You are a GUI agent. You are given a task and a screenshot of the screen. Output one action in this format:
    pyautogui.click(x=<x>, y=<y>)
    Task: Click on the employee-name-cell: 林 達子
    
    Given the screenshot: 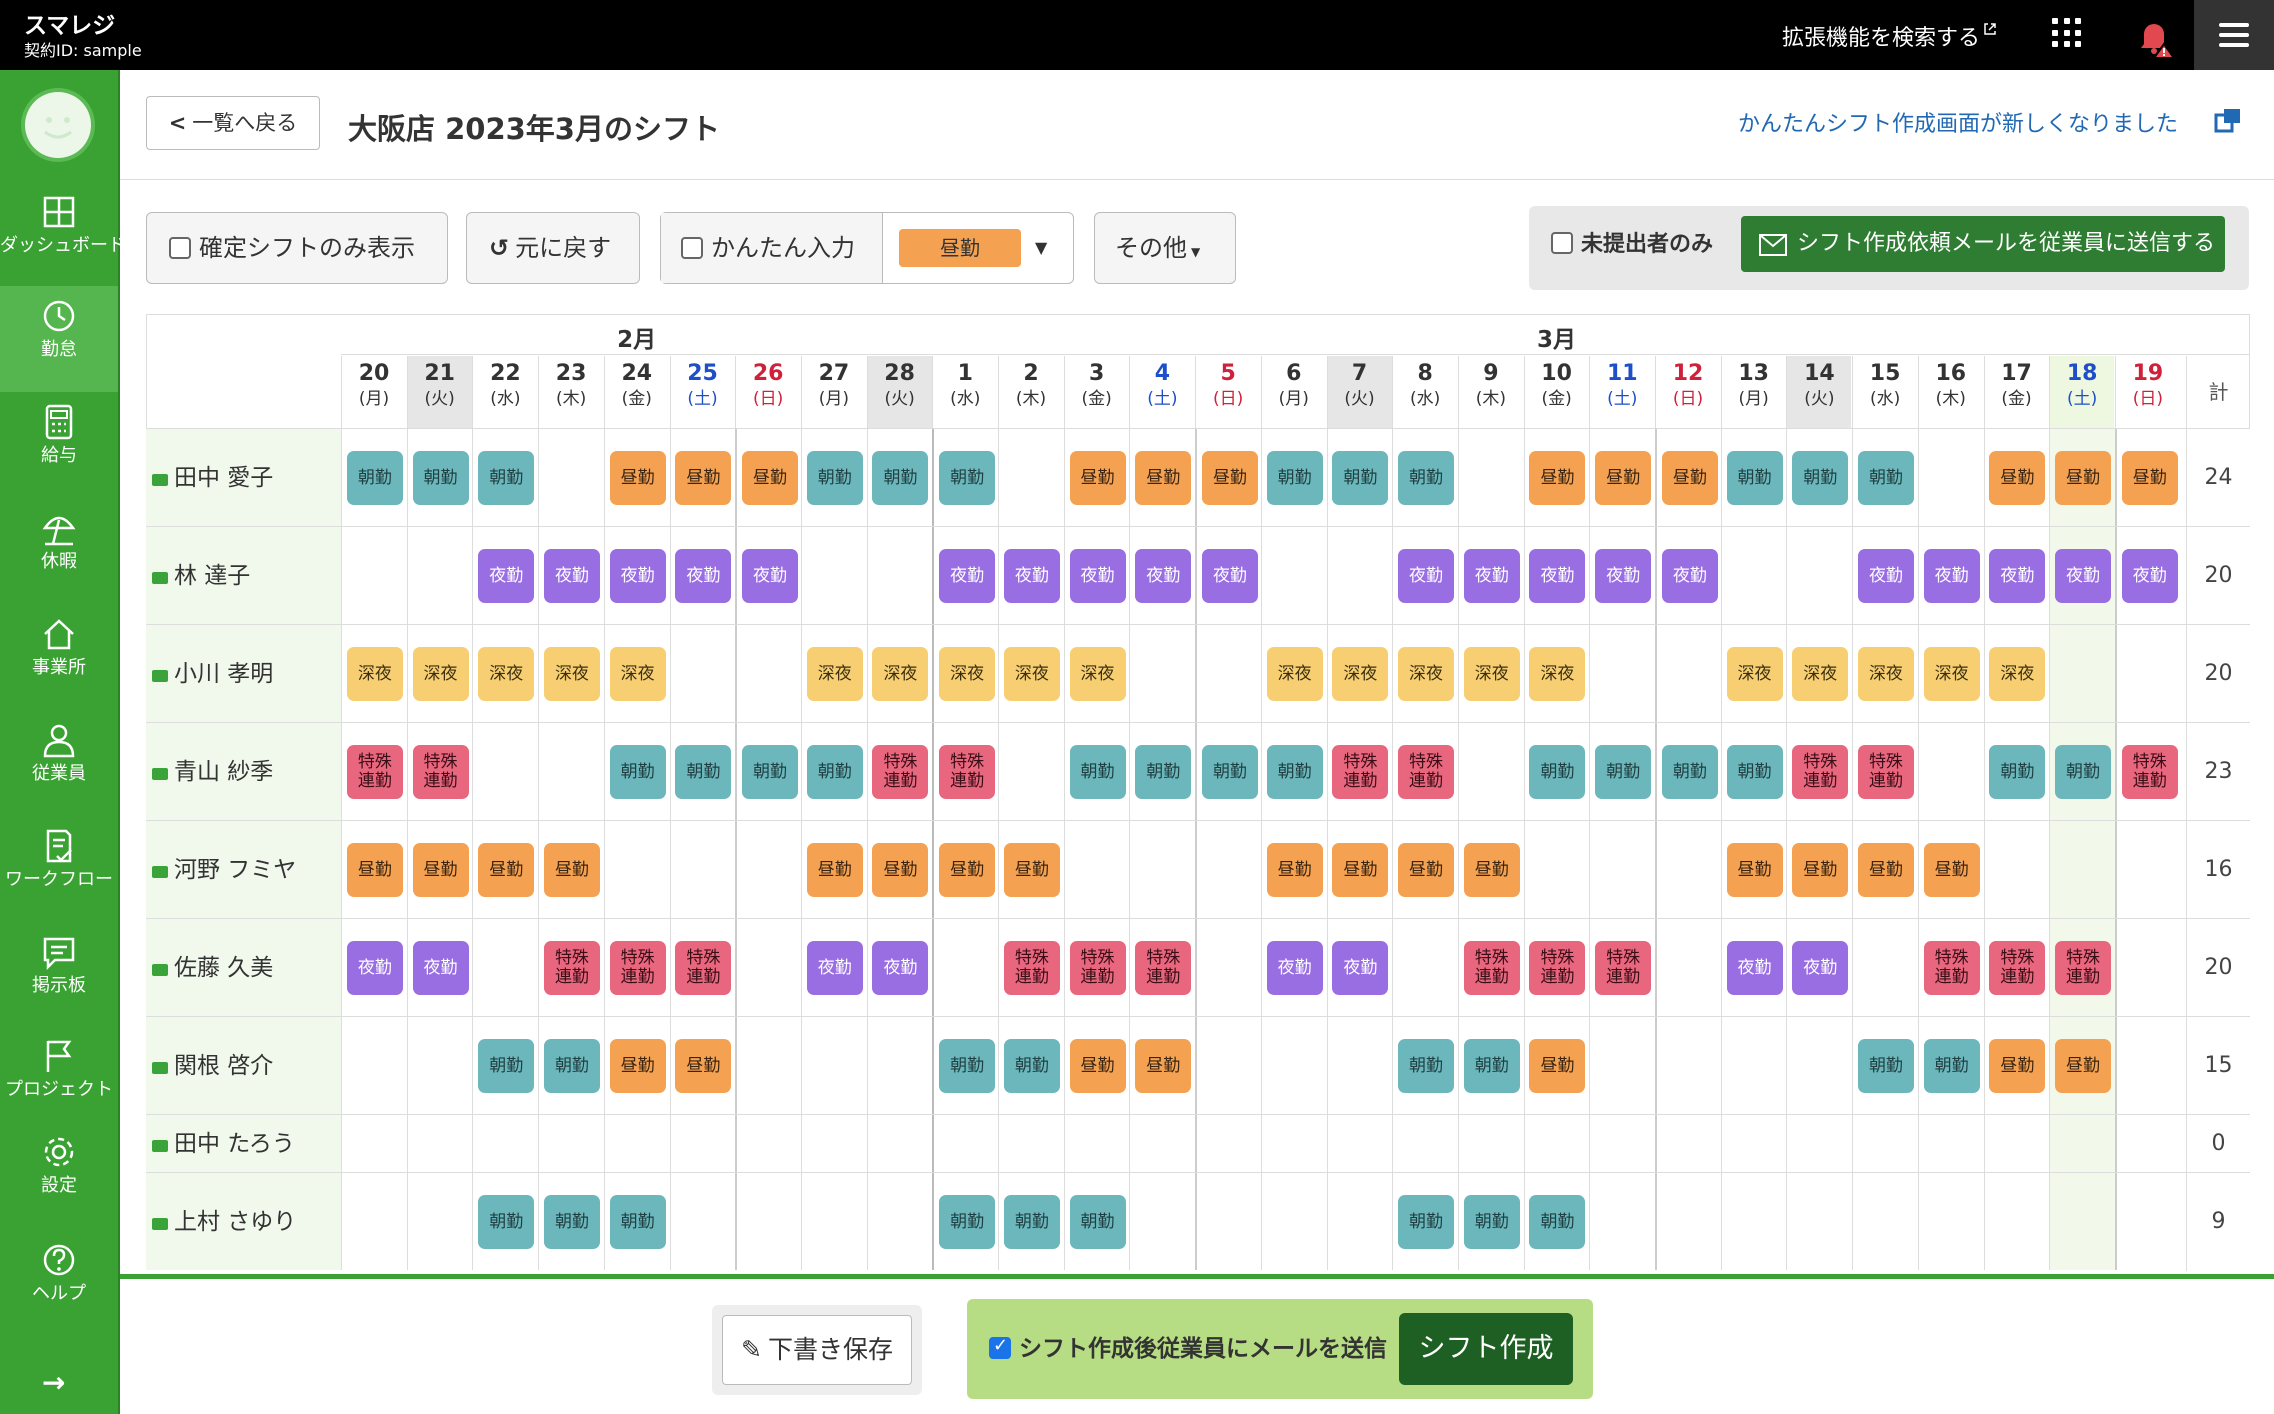 What is the action you would take?
    pyautogui.click(x=243, y=575)
    